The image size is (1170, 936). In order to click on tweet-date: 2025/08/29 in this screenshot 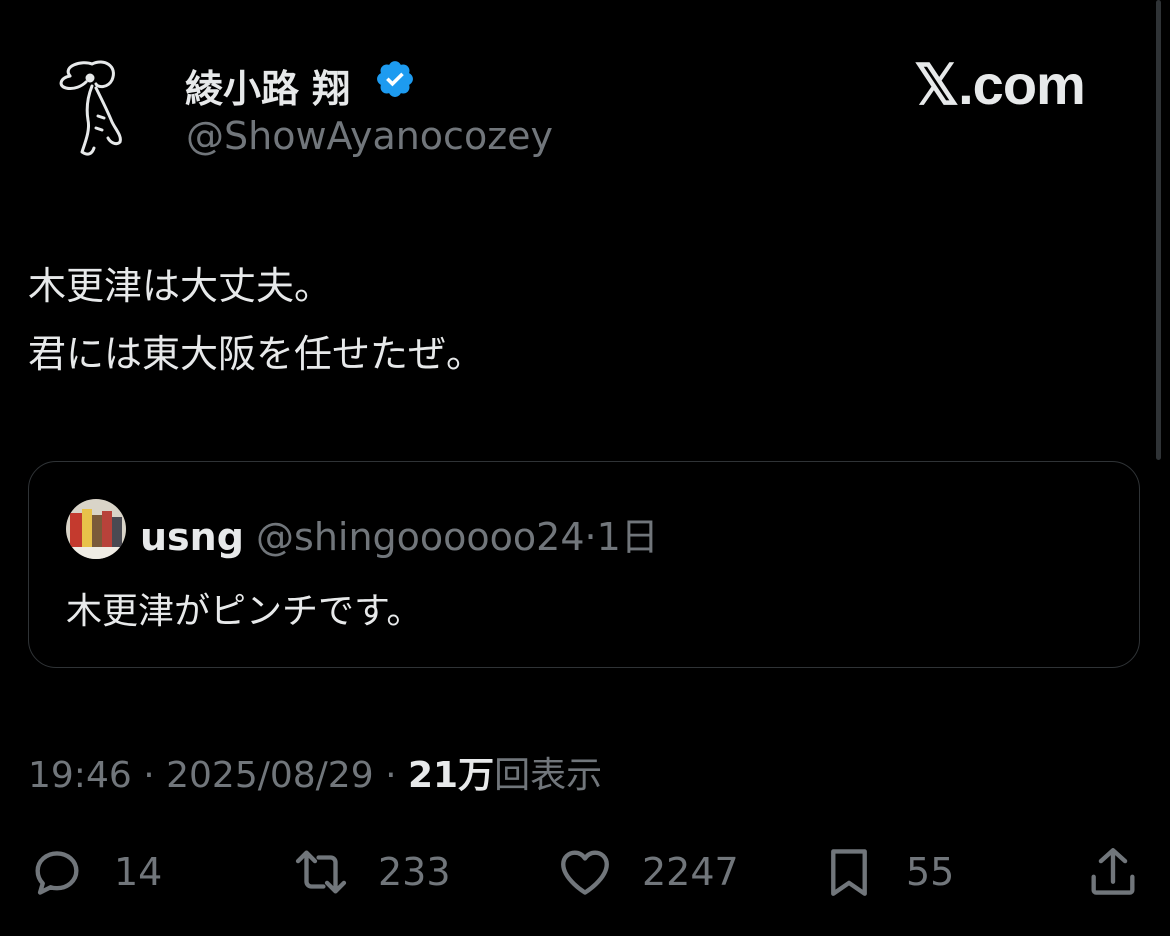, I will do `click(270, 775)`.